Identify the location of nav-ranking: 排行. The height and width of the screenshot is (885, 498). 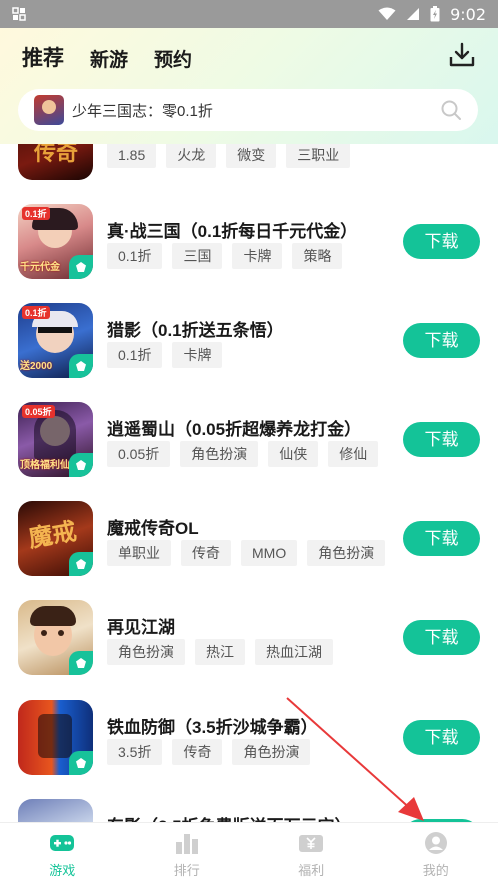
(187, 854).